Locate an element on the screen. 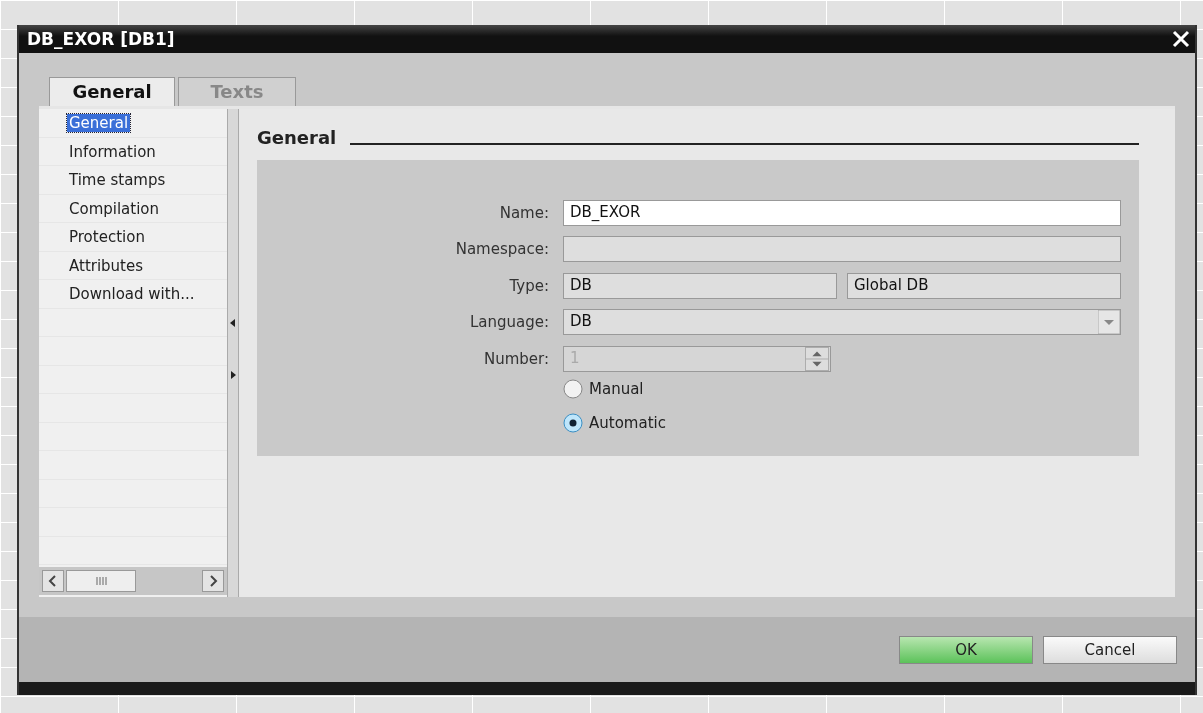 This screenshot has height=713, width=1203. ok-button: OK is located at coordinates (966, 649).